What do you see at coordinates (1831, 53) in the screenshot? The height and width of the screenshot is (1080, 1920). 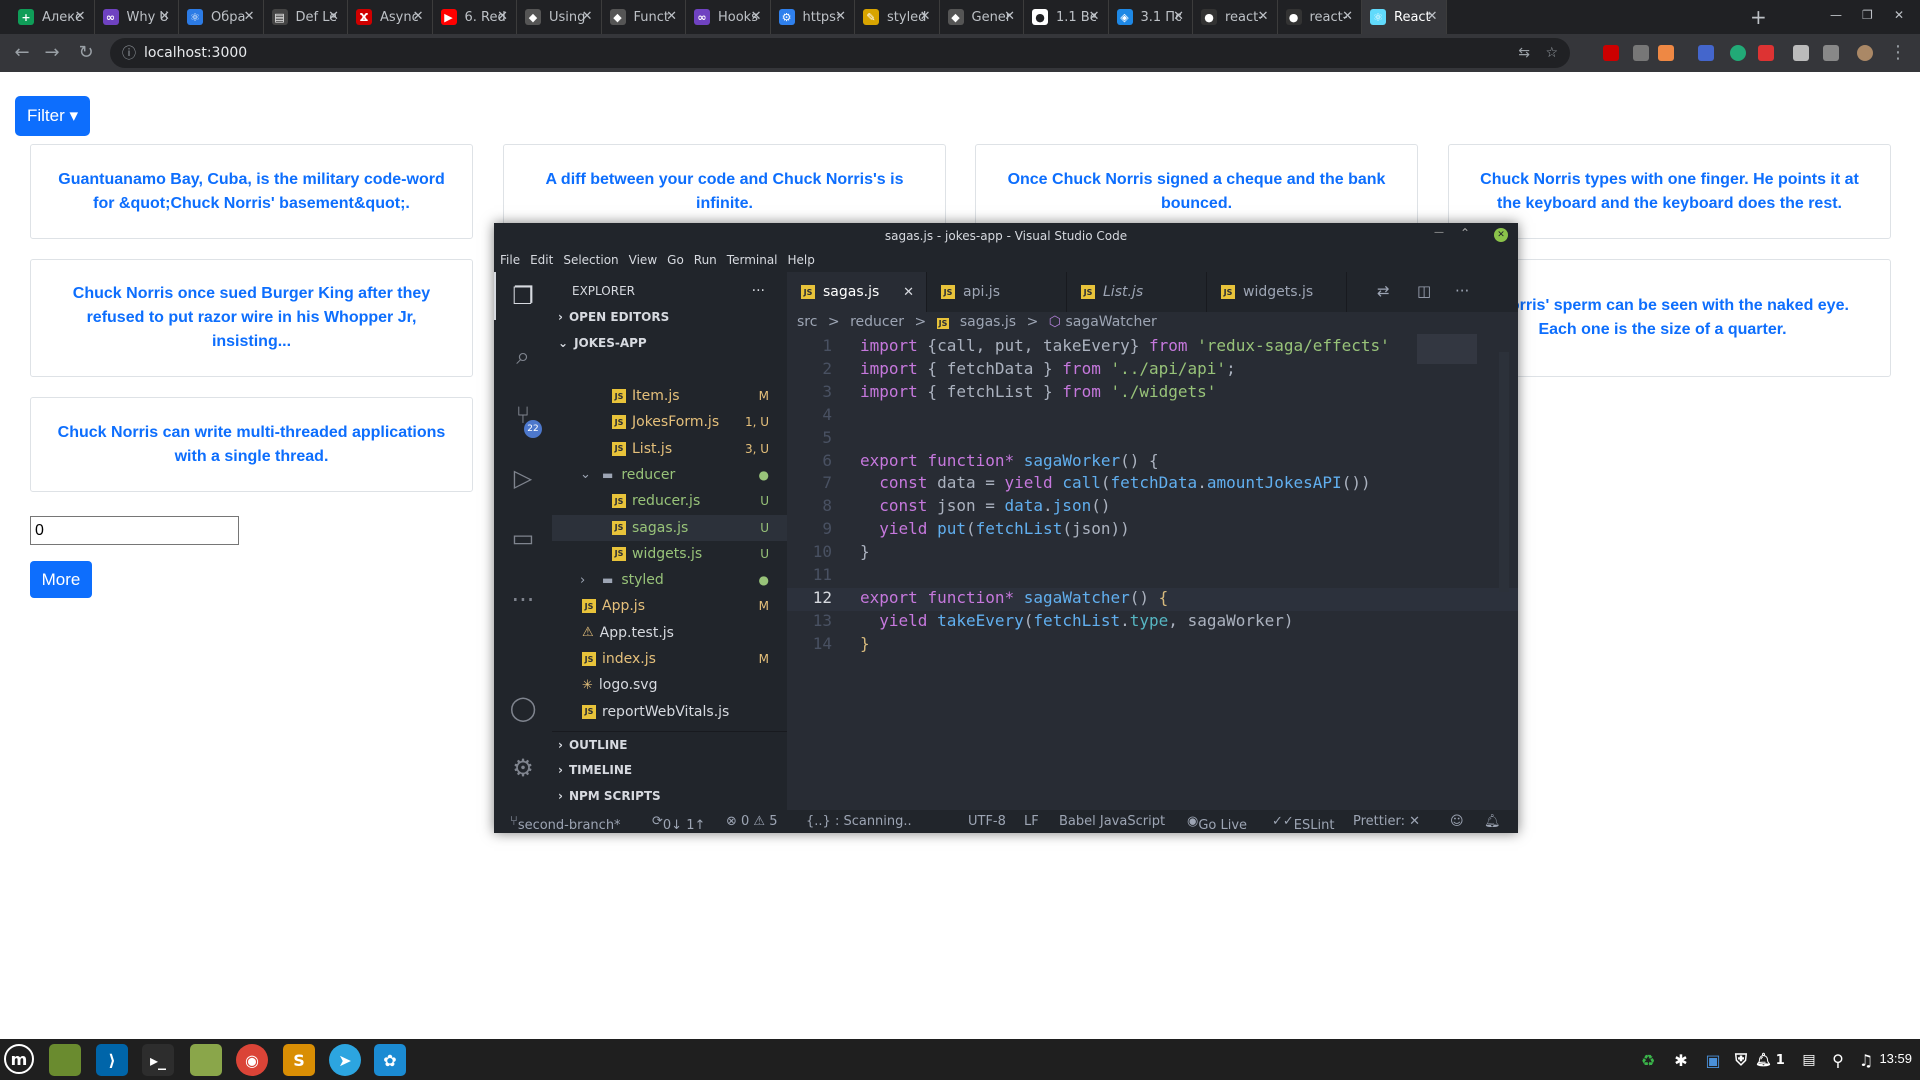 I see `reading-list-icon` at bounding box center [1831, 53].